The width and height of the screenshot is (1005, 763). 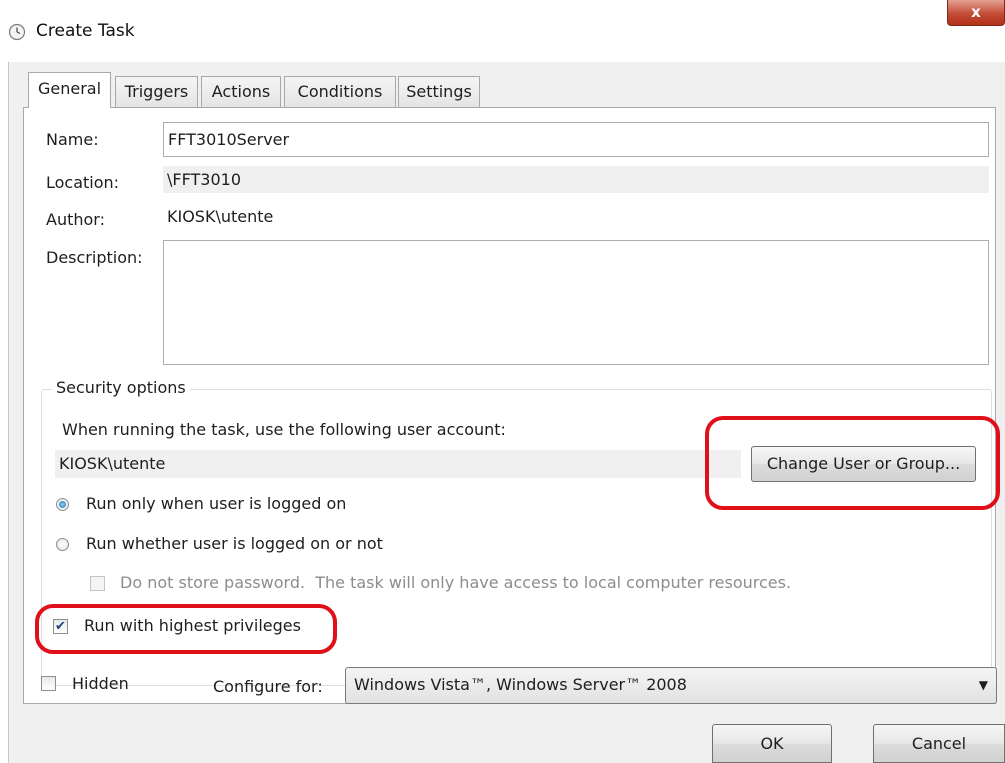 I want to click on location-label: Location:, so click(x=83, y=182).